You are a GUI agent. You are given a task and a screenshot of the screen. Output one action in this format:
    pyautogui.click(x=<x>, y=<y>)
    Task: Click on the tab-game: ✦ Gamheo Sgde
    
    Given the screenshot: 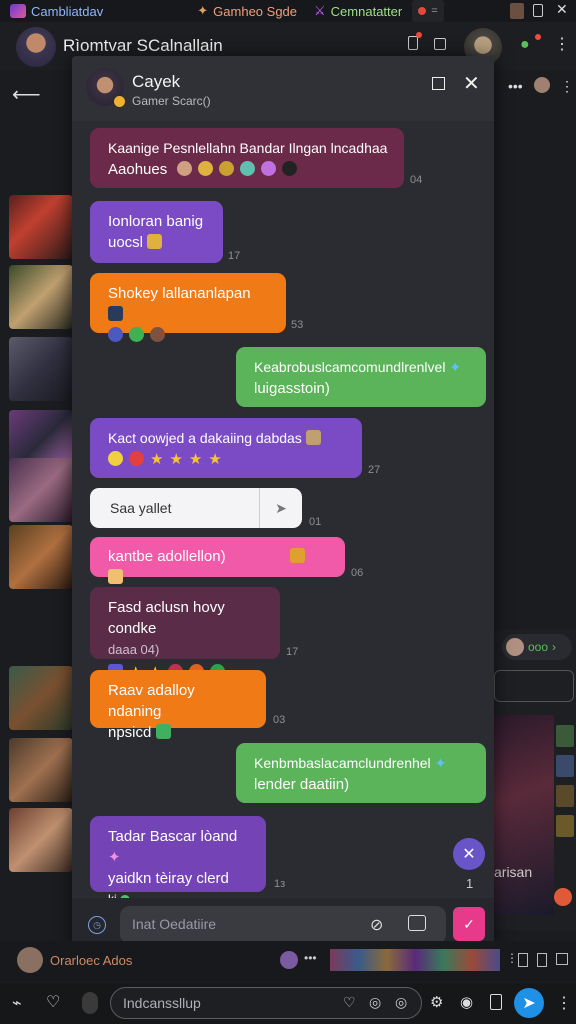 What is the action you would take?
    pyautogui.click(x=247, y=11)
    